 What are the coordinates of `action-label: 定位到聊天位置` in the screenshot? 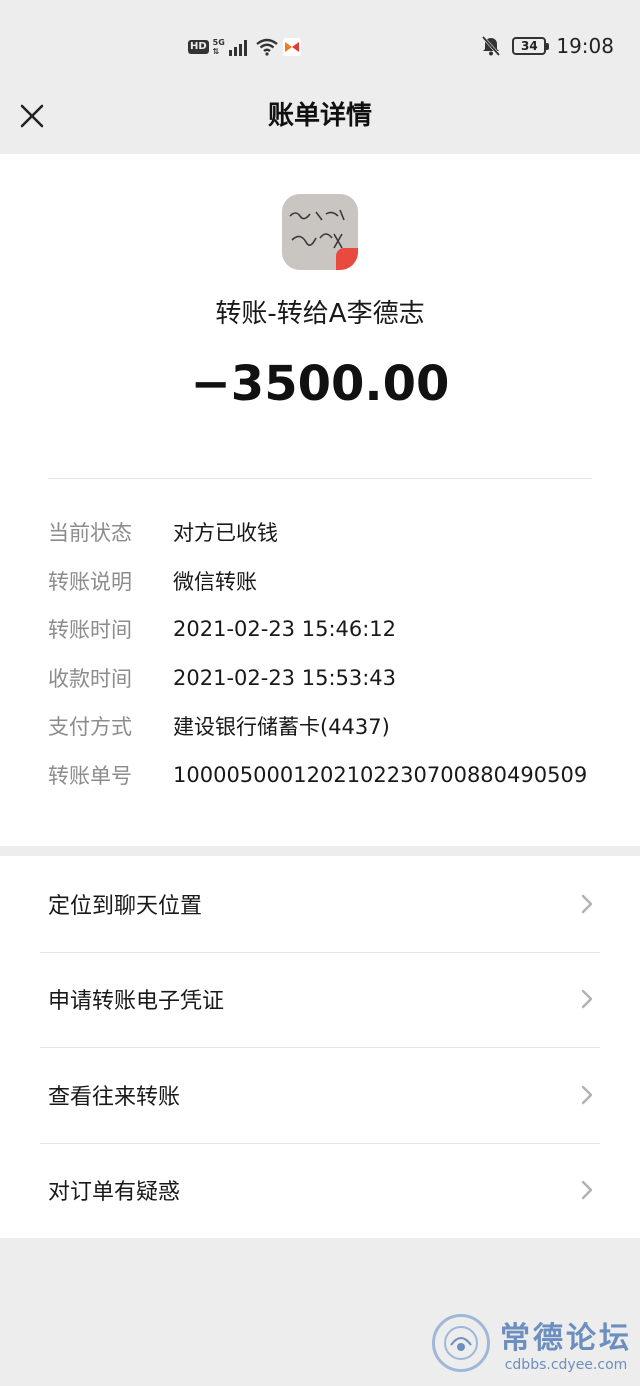 It's located at (125, 906).